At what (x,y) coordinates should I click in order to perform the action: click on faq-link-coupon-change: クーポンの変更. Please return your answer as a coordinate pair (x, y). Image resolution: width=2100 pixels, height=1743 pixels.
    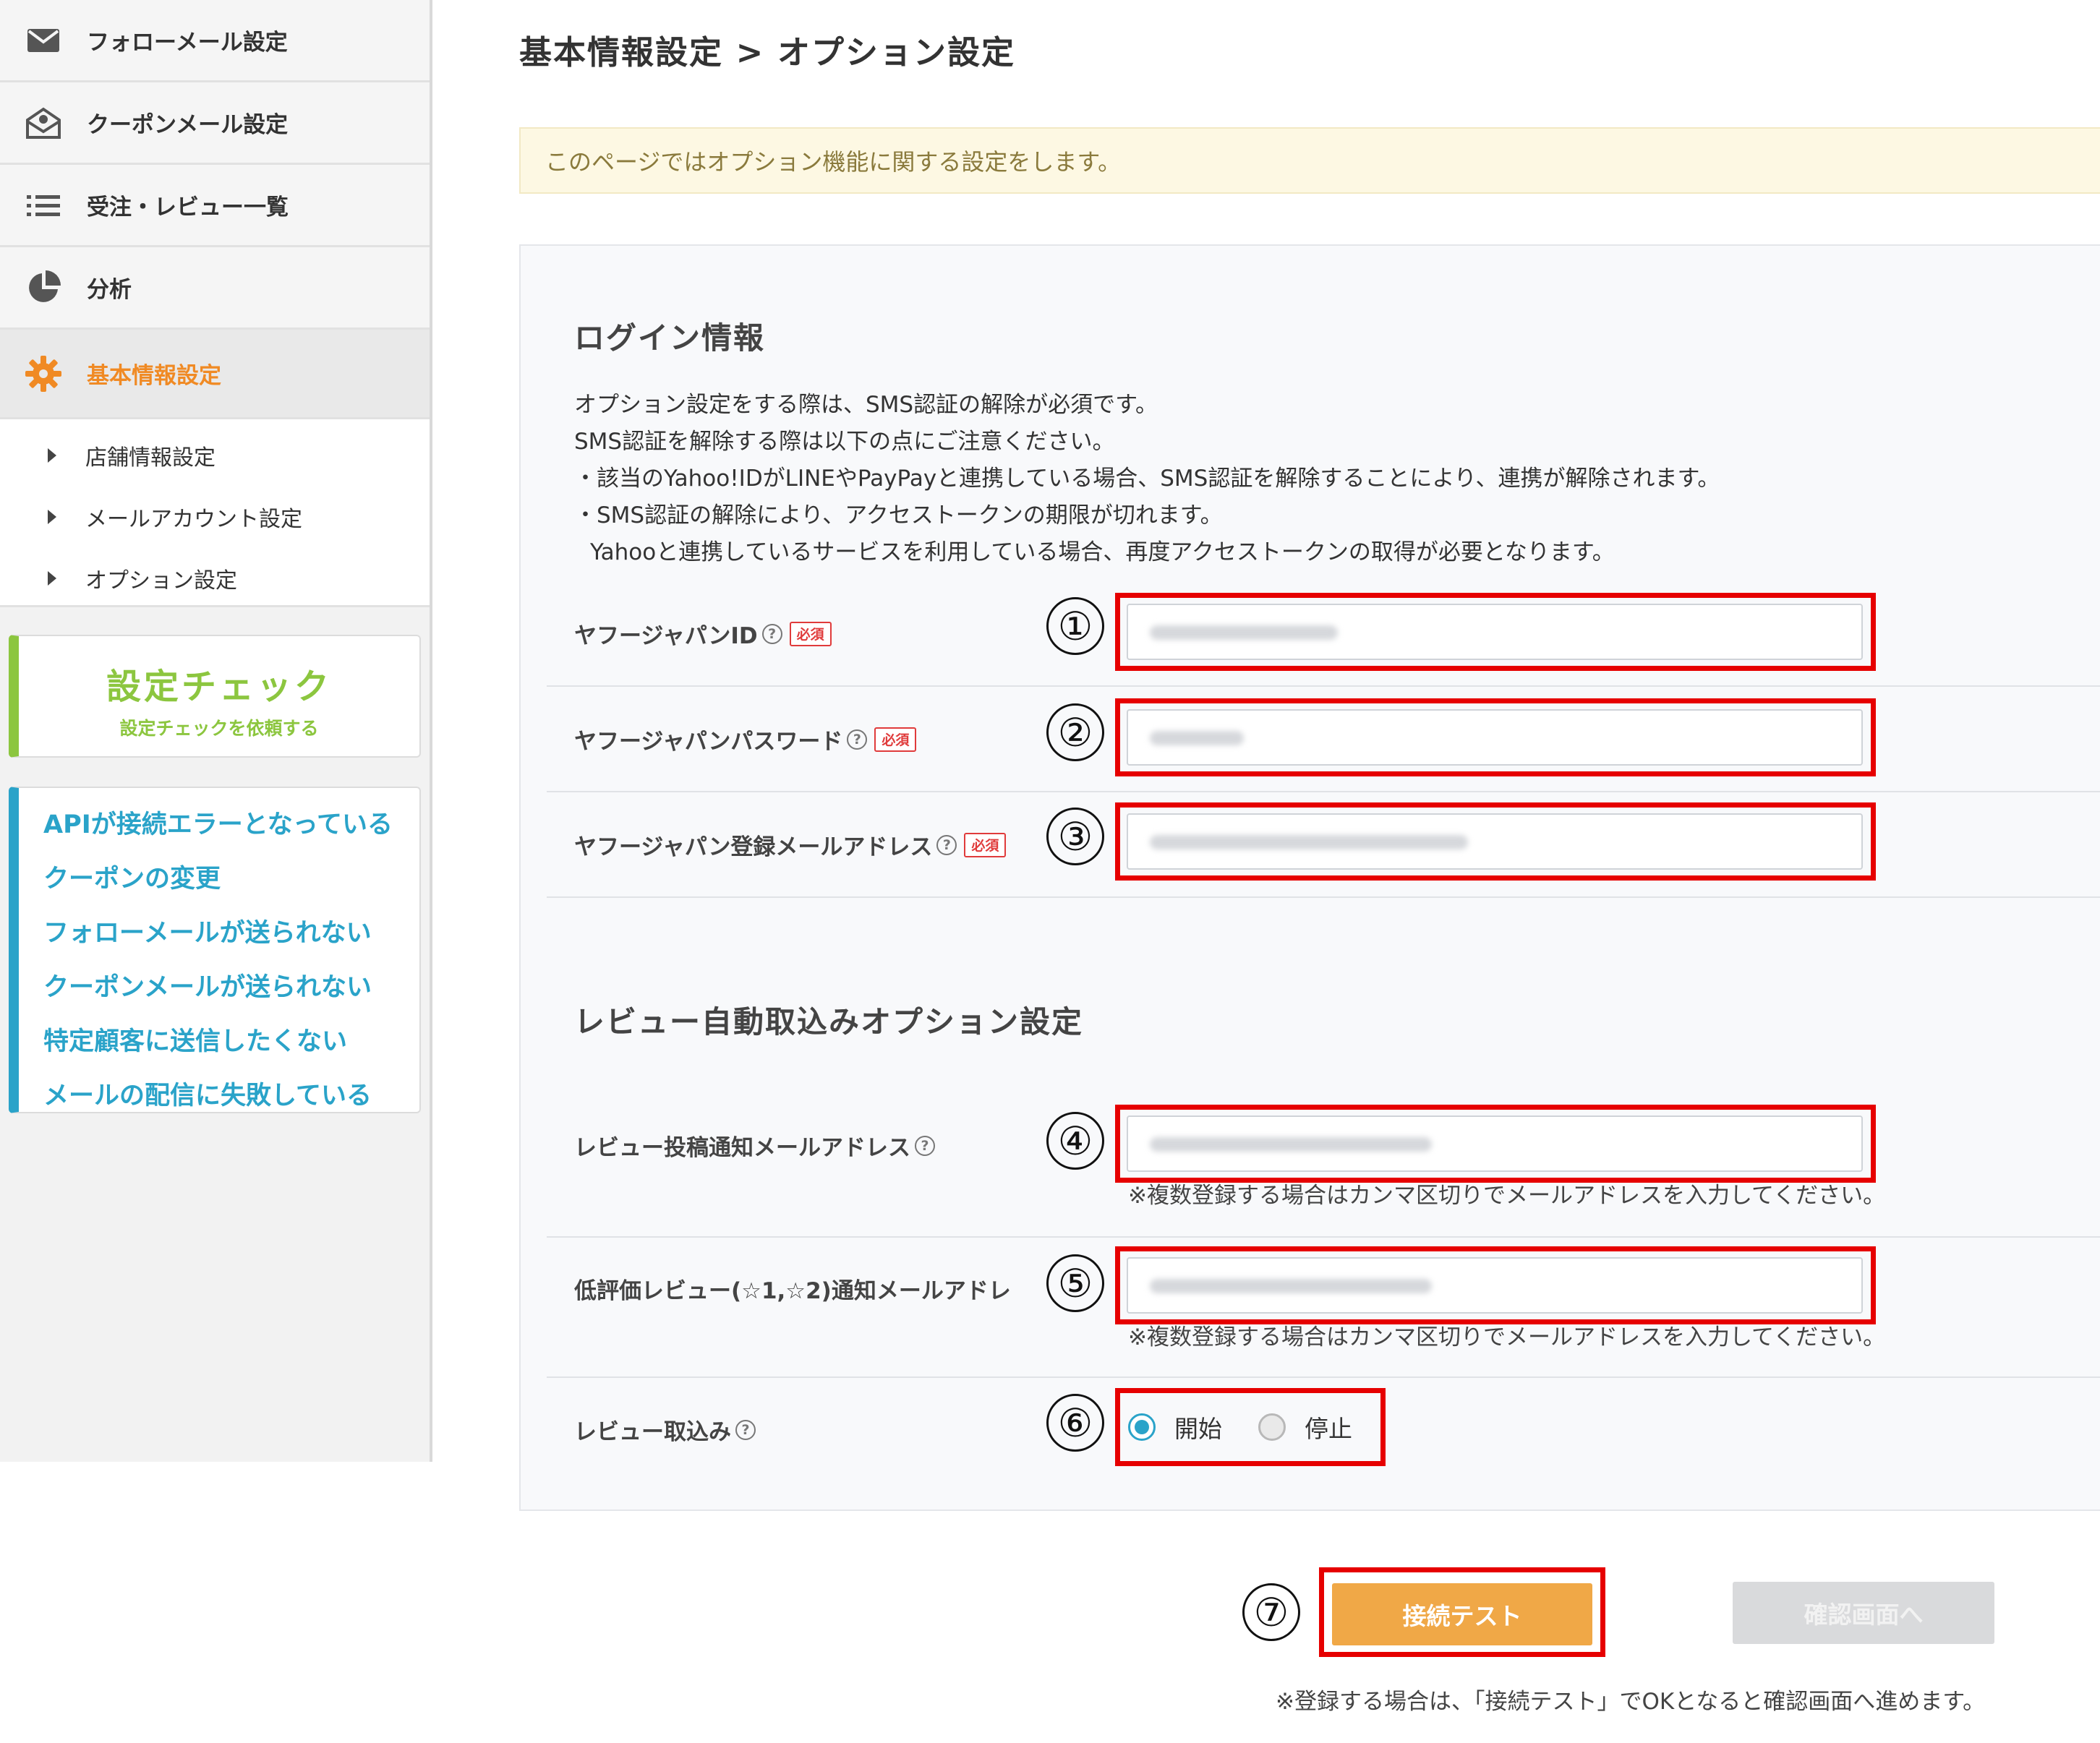
    Looking at the image, I should click on (132, 876).